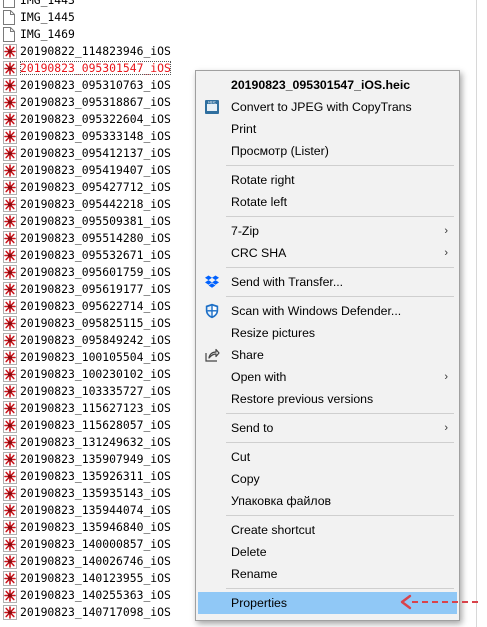 The width and height of the screenshot is (487, 627). What do you see at coordinates (95, 34) in the screenshot?
I see `file-row: IMG_1469` at bounding box center [95, 34].